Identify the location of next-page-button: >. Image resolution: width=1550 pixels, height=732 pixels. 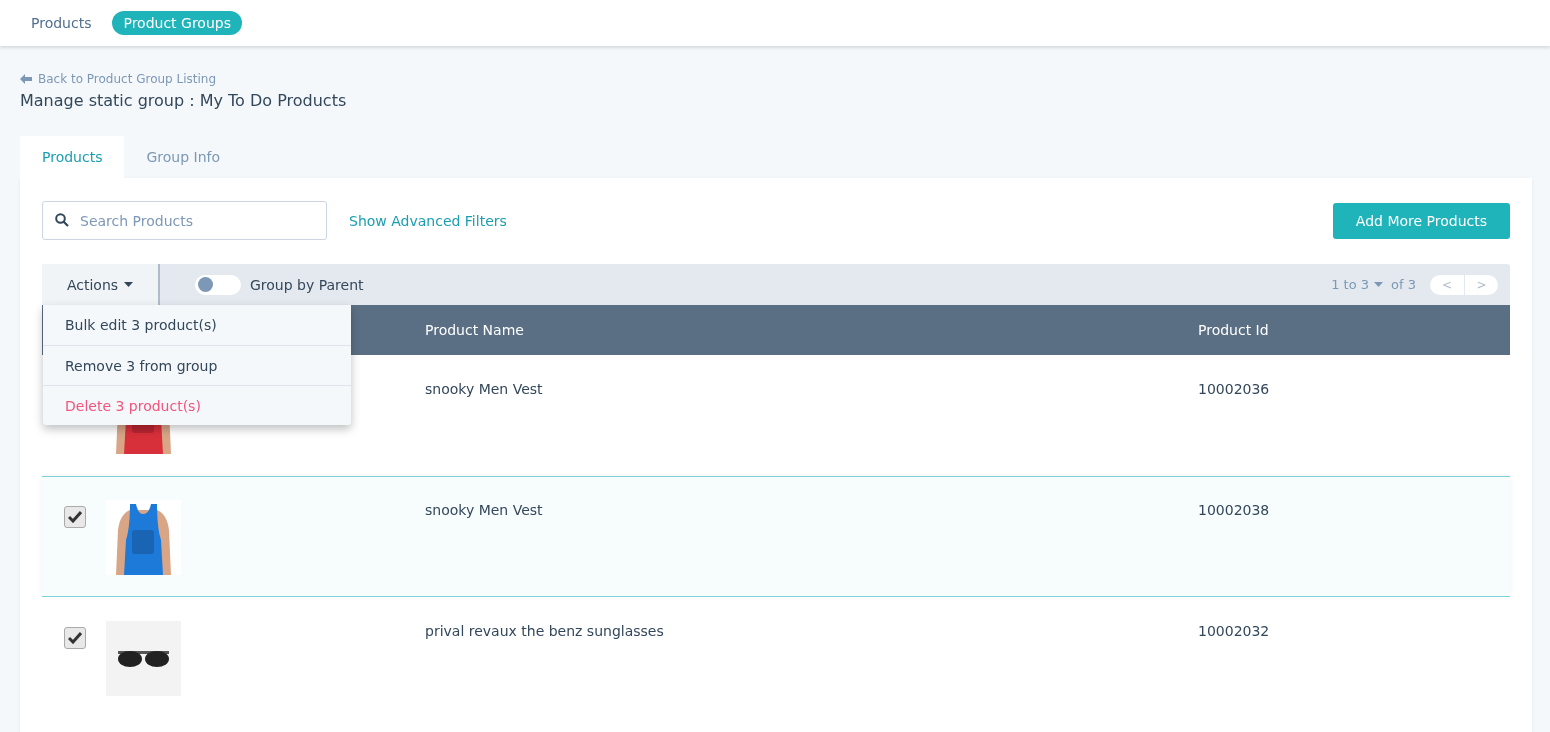
(1481, 284).